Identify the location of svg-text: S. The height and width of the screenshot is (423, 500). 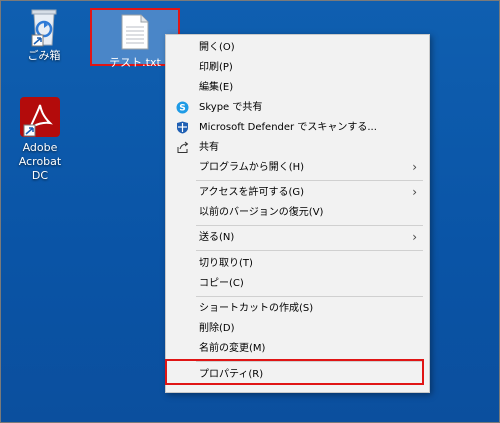
(182, 109).